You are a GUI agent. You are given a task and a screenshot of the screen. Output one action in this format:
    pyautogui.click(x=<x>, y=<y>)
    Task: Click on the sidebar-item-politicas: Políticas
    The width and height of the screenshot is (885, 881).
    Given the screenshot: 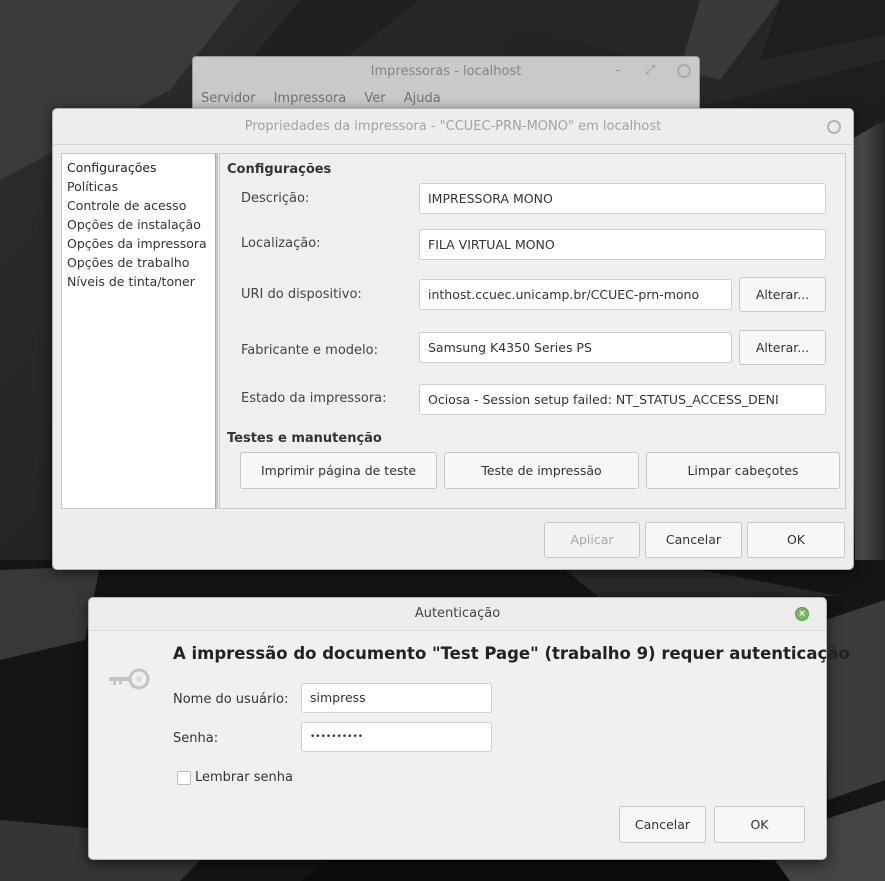 What is the action you would take?
    pyautogui.click(x=139, y=186)
    